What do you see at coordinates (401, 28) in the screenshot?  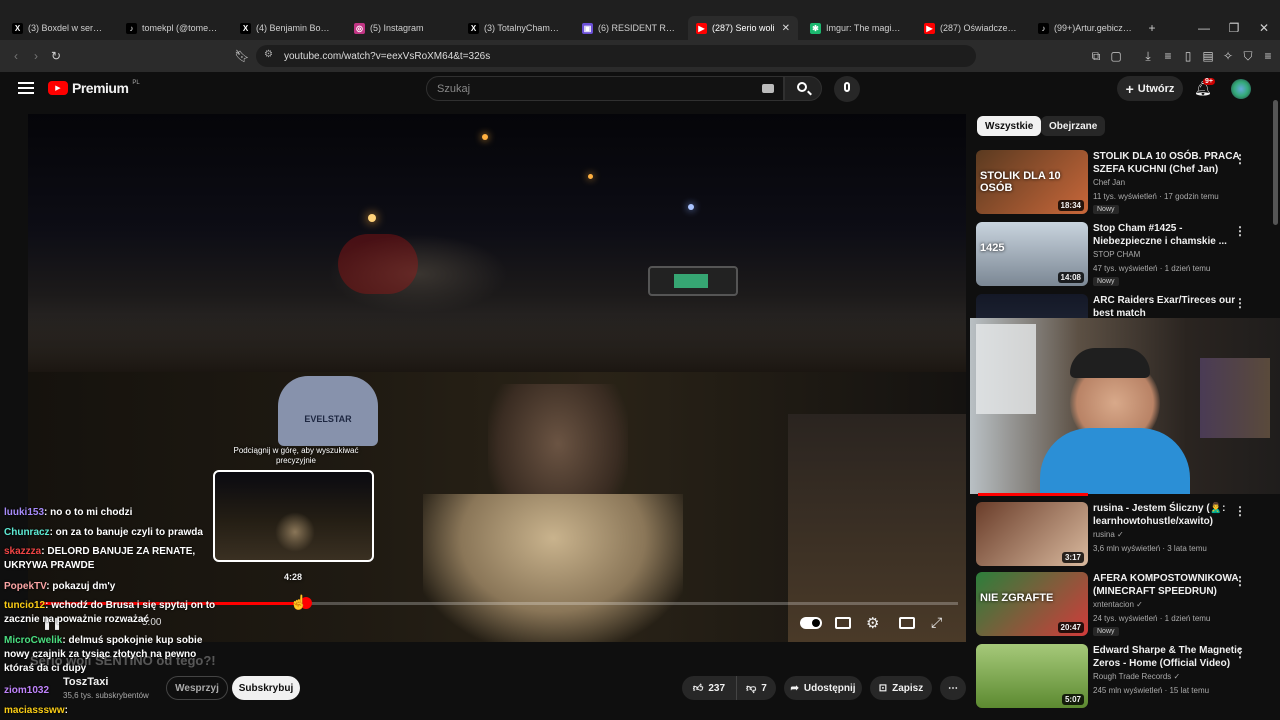 I see `browser-tab: ◎ (5) Instagram` at bounding box center [401, 28].